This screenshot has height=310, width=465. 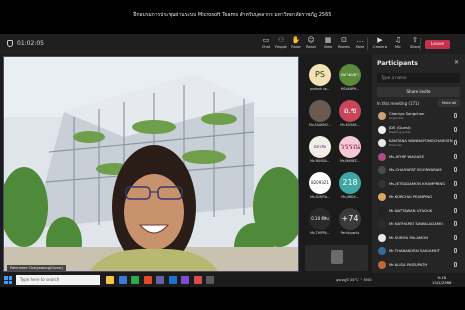 I want to click on toolbar-raise-button: ✋ Raise, so click(x=296, y=44).